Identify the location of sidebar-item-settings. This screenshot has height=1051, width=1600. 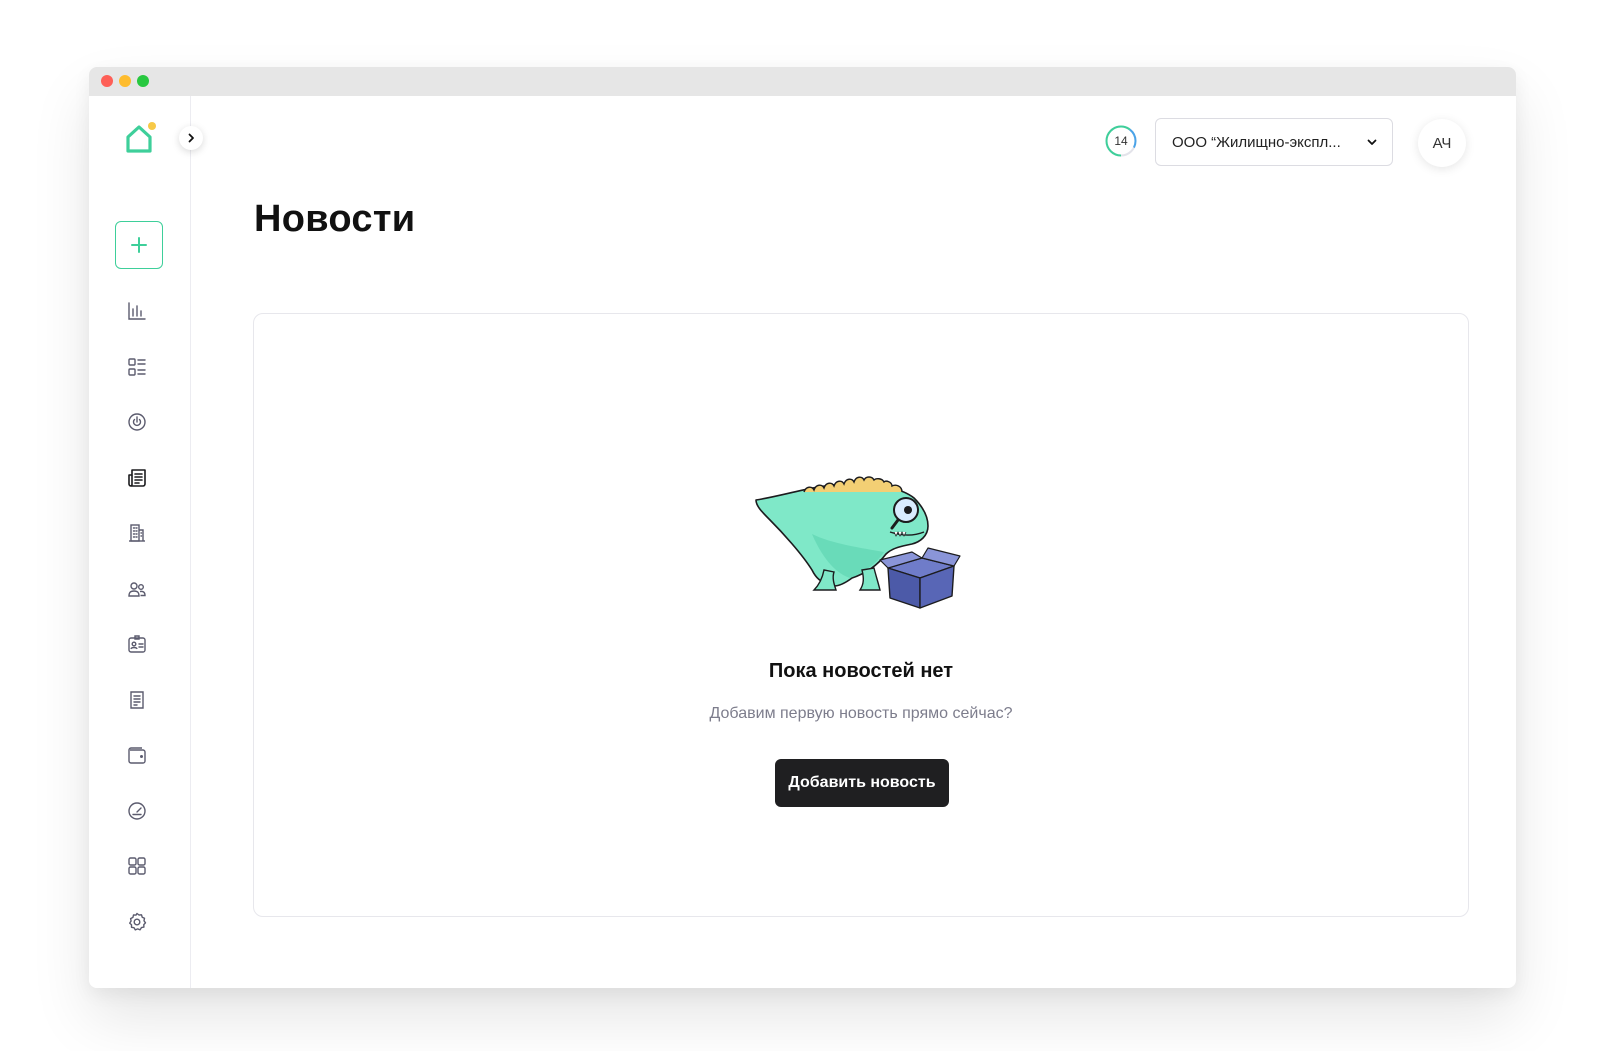
(137, 922).